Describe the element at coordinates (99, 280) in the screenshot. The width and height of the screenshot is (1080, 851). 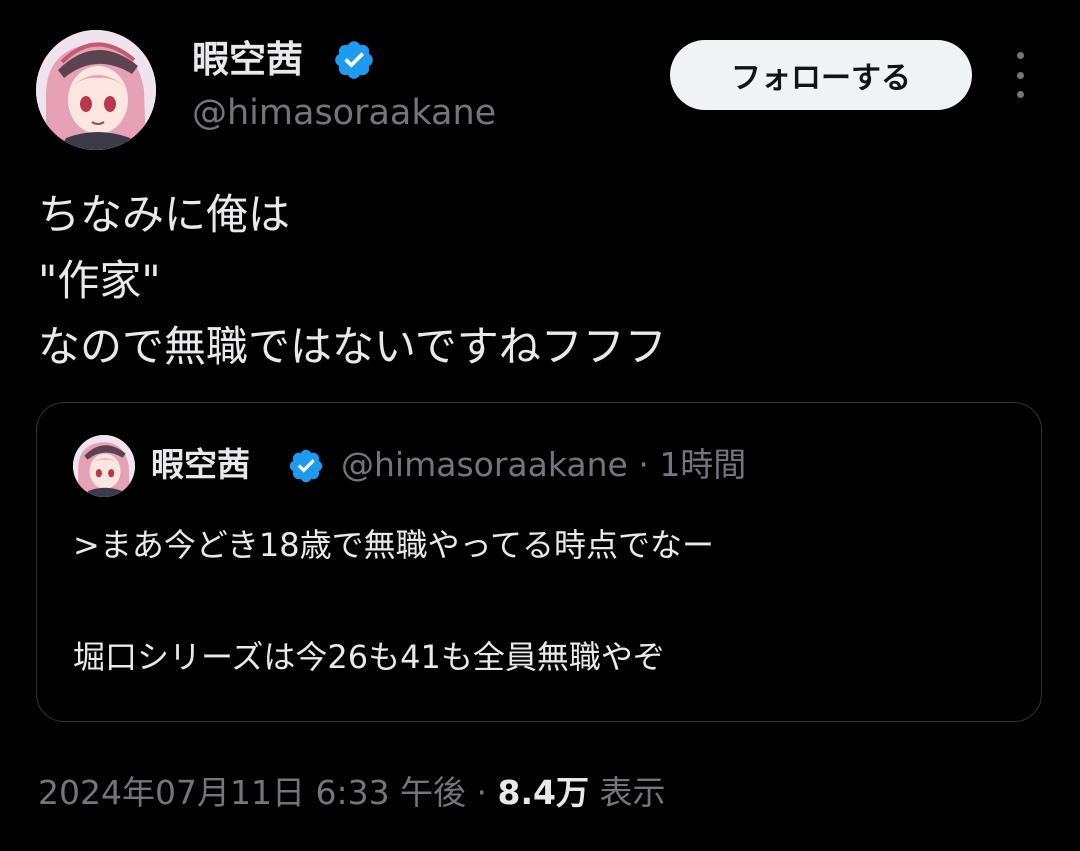
I see `tweet-text-line: "作家"` at that location.